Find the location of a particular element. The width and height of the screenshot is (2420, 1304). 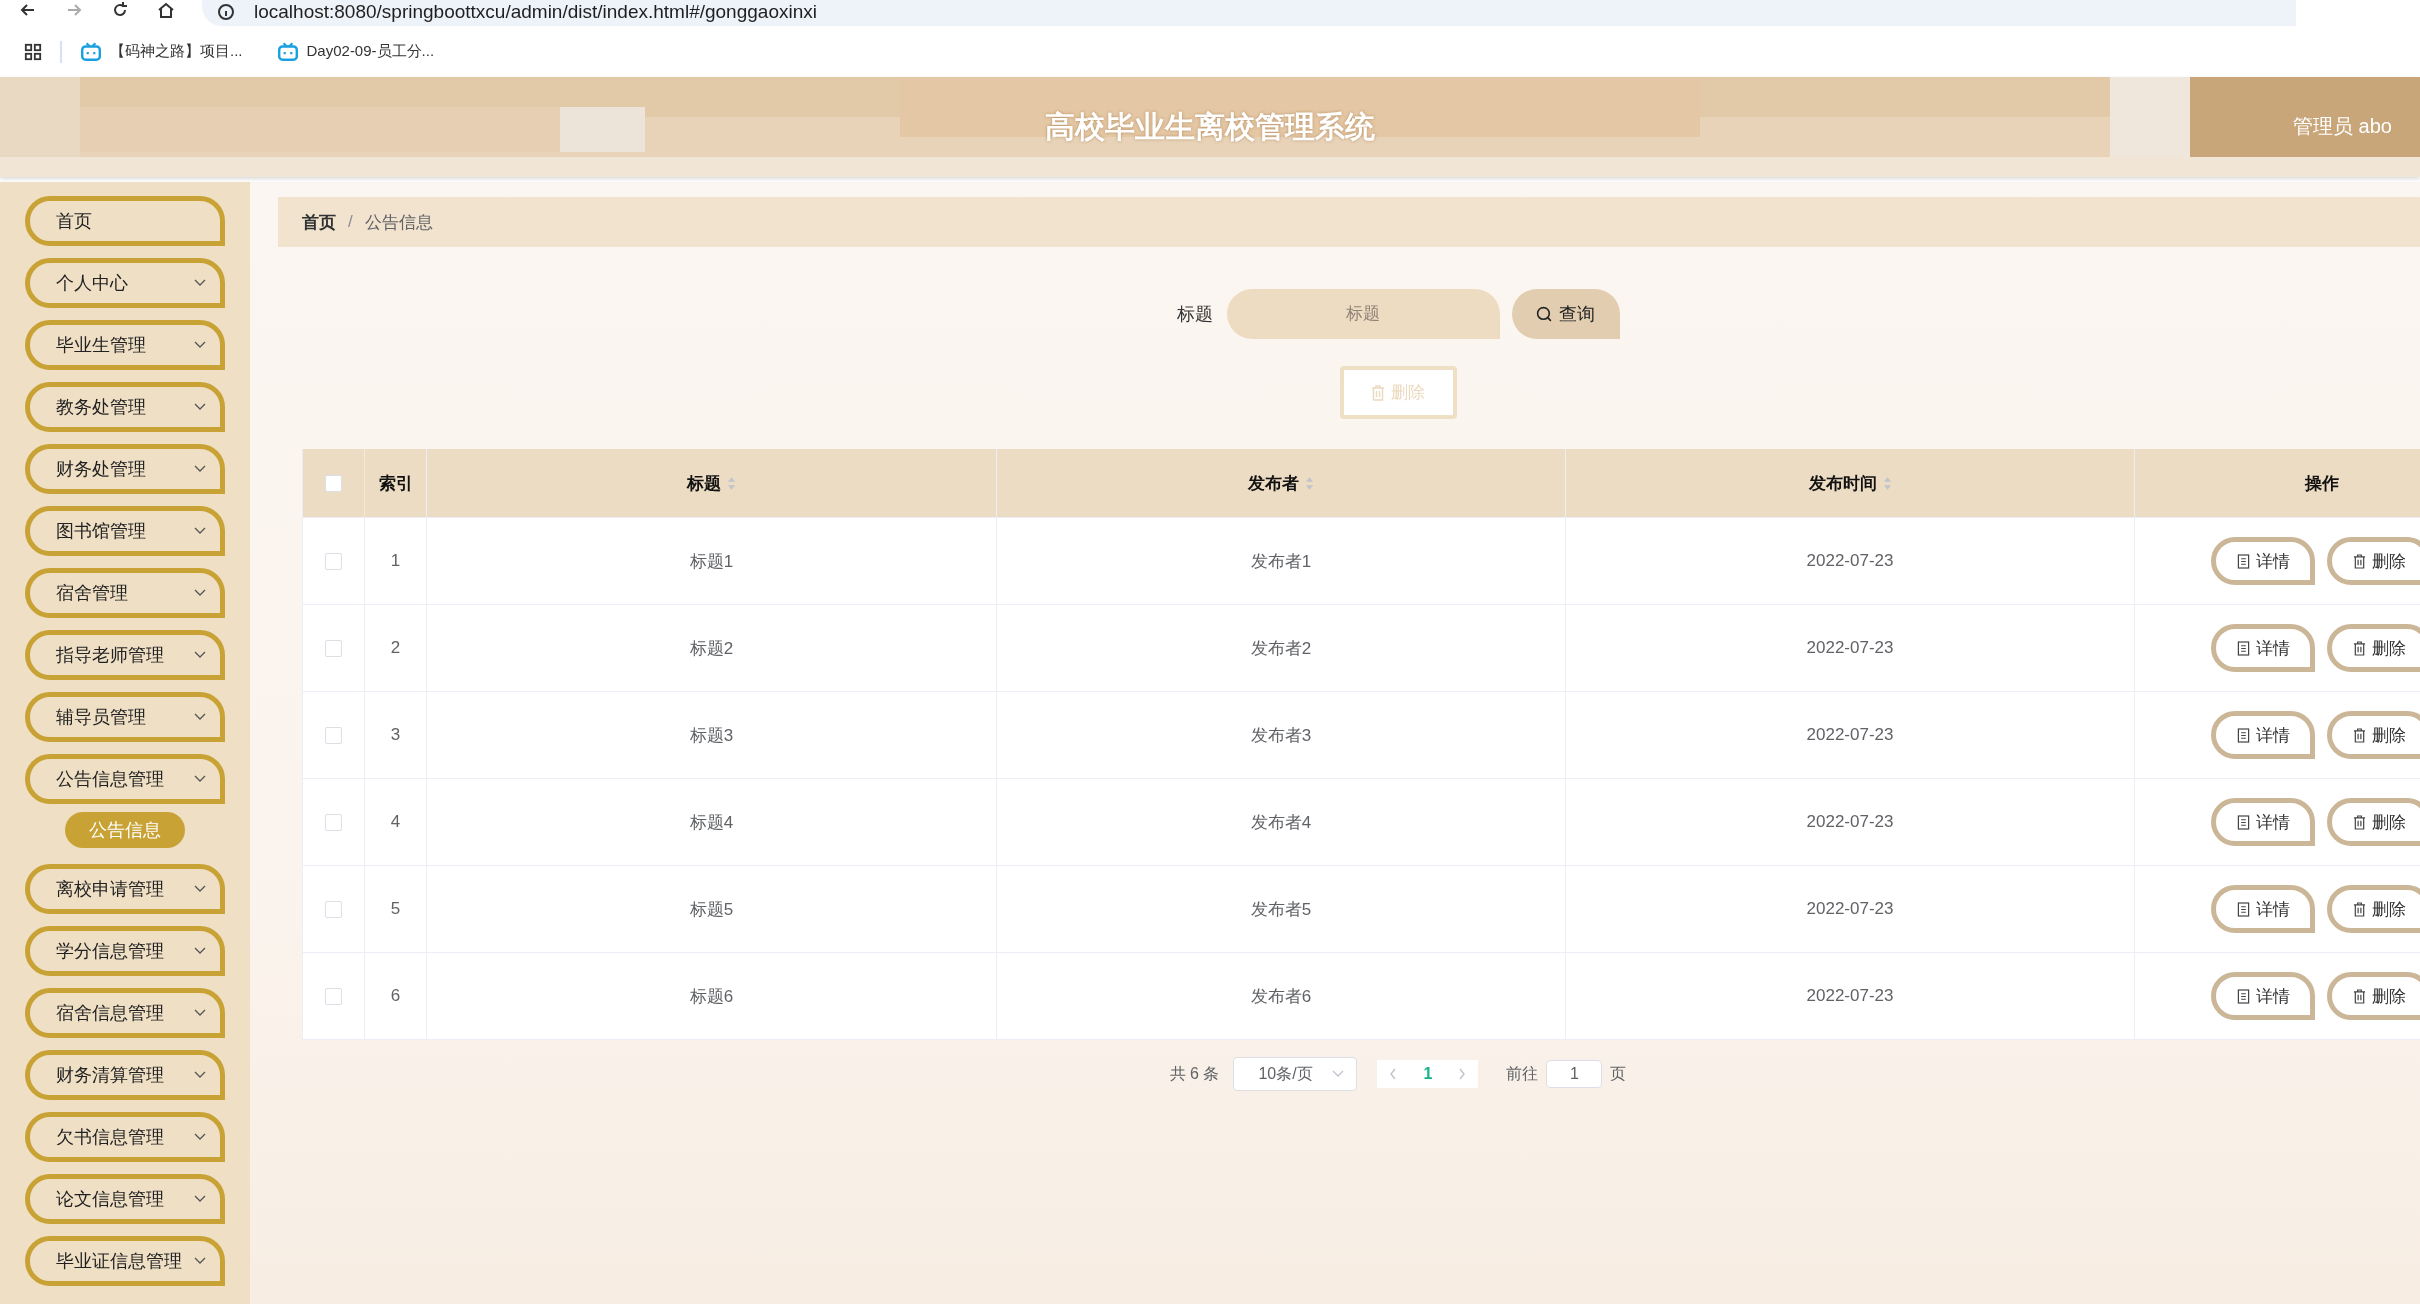

menu-item: 宿舍管理 is located at coordinates (125, 593).